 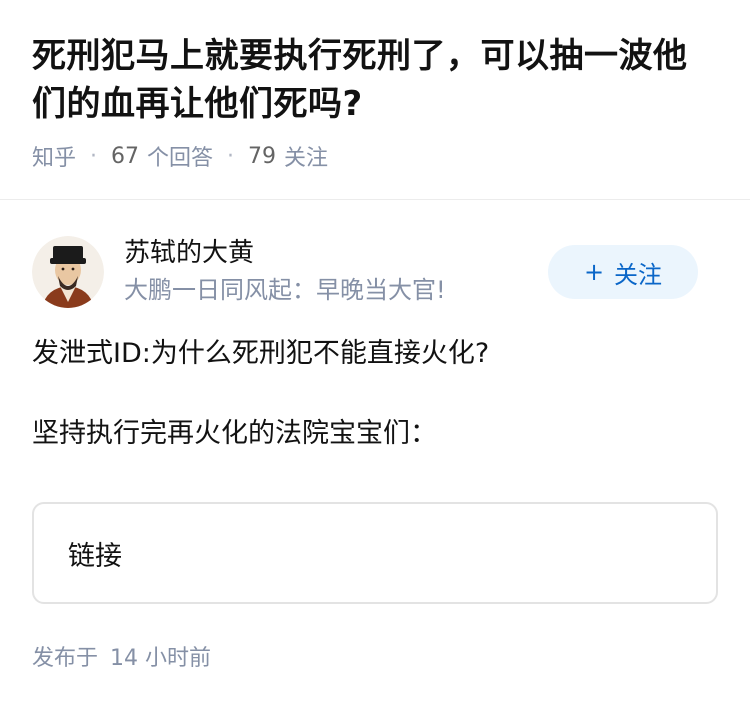 I want to click on author-row: 苏轼的大黄 大鹏一日同风起：早晚当大官! + 关注, so click(x=365, y=272).